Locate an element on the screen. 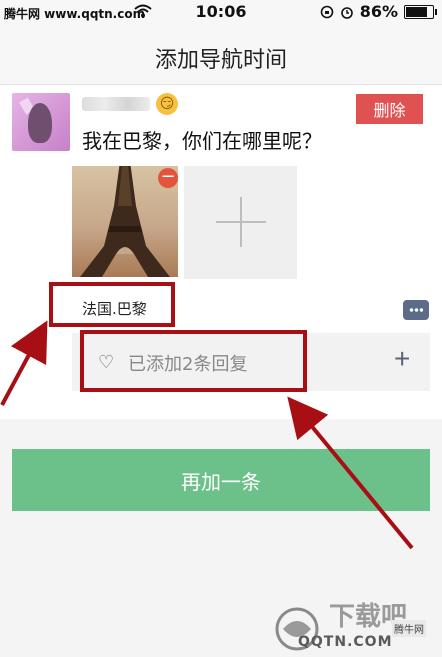  watermark-site: QQTN.COM is located at coordinates (345, 642).